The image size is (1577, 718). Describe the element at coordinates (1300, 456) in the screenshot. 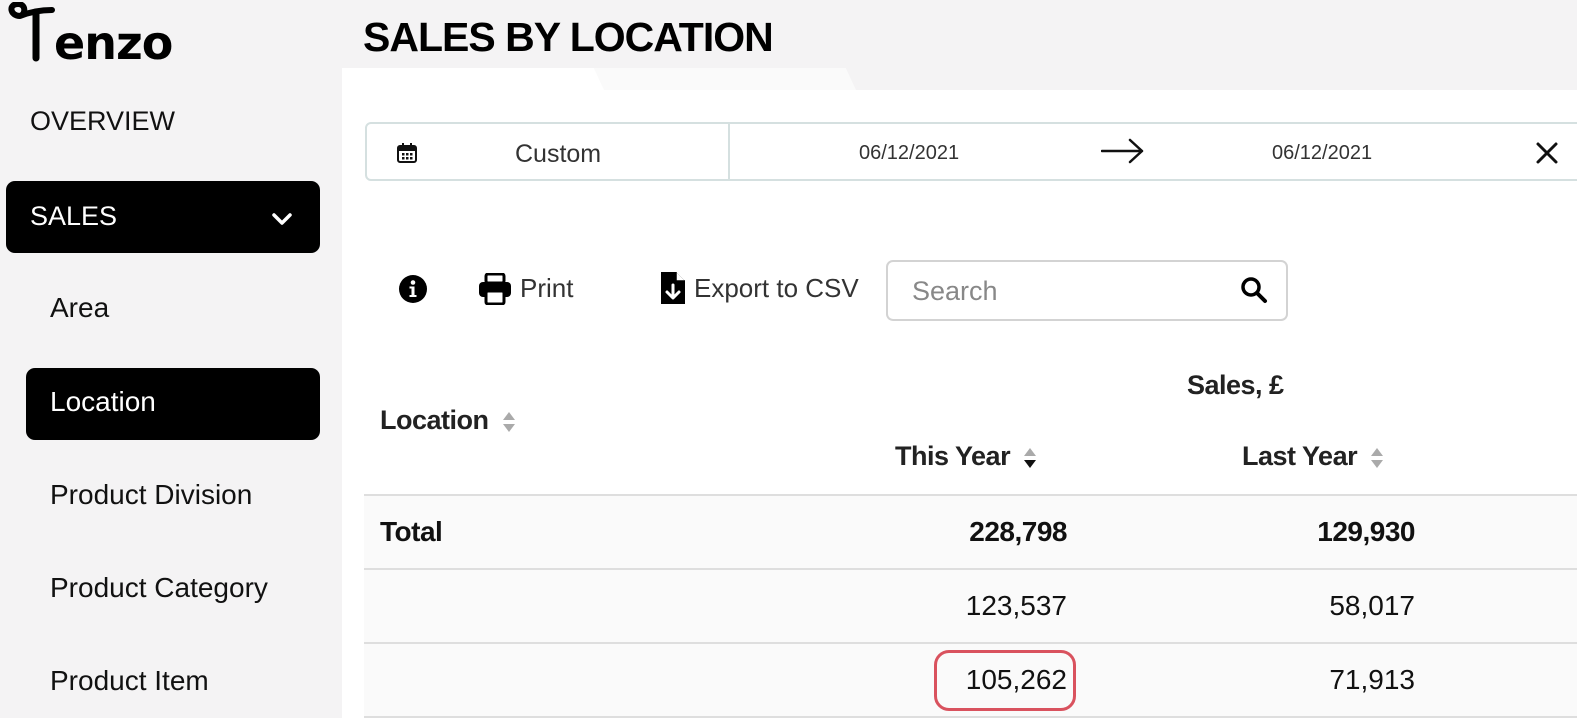

I see `last-year-header-label: Last Year` at that location.